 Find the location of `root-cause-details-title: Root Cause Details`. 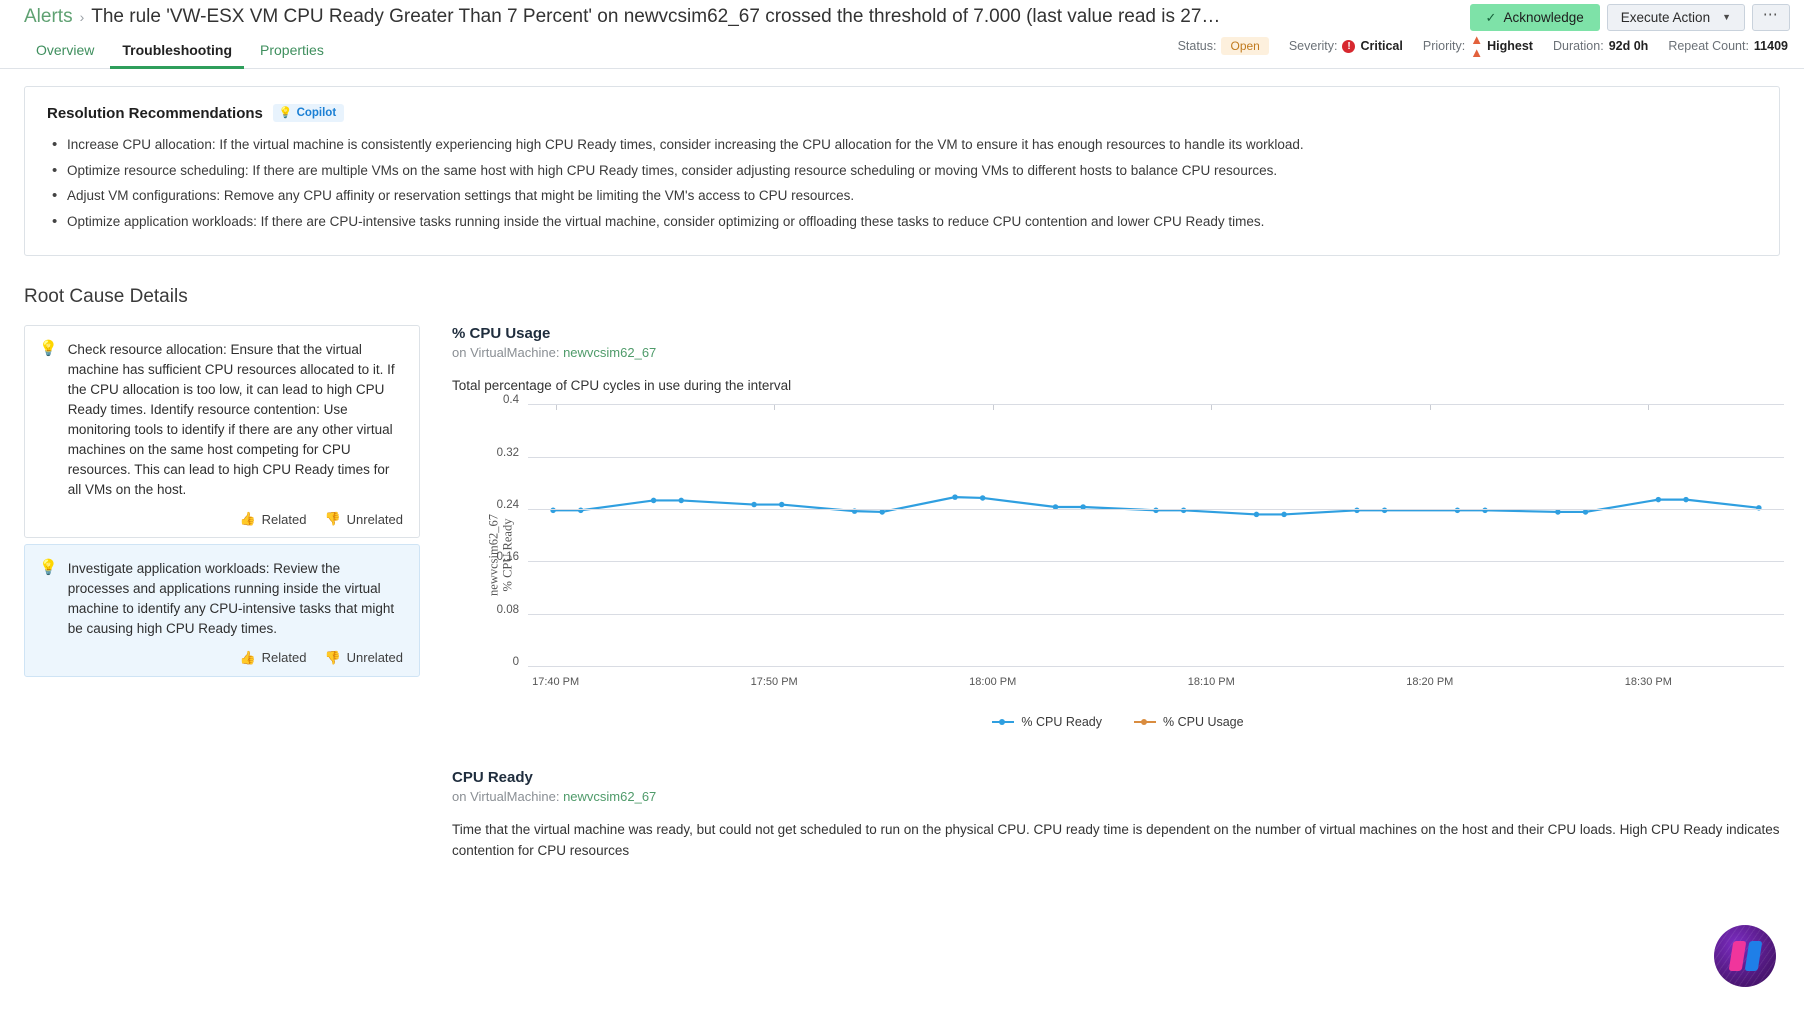

root-cause-details-title: Root Cause Details is located at coordinates (106, 297).